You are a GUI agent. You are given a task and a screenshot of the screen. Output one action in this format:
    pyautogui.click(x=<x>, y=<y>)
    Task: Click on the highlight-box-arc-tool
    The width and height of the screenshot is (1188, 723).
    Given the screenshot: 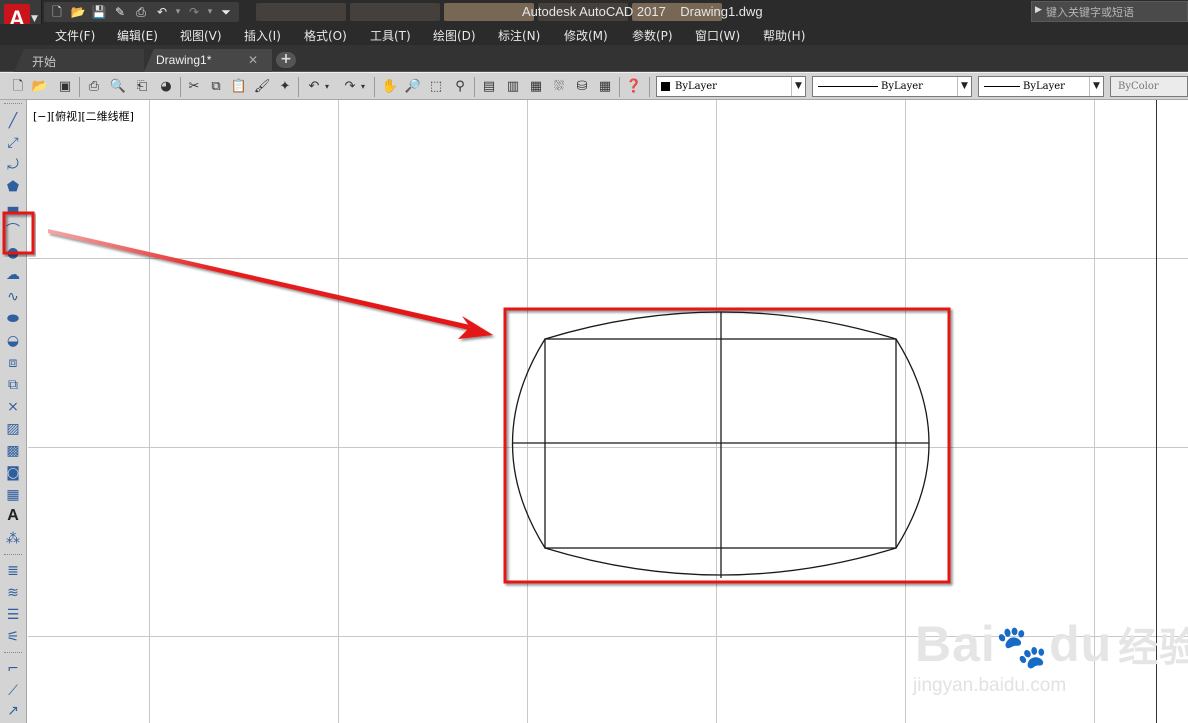 What is the action you would take?
    pyautogui.click(x=18, y=233)
    